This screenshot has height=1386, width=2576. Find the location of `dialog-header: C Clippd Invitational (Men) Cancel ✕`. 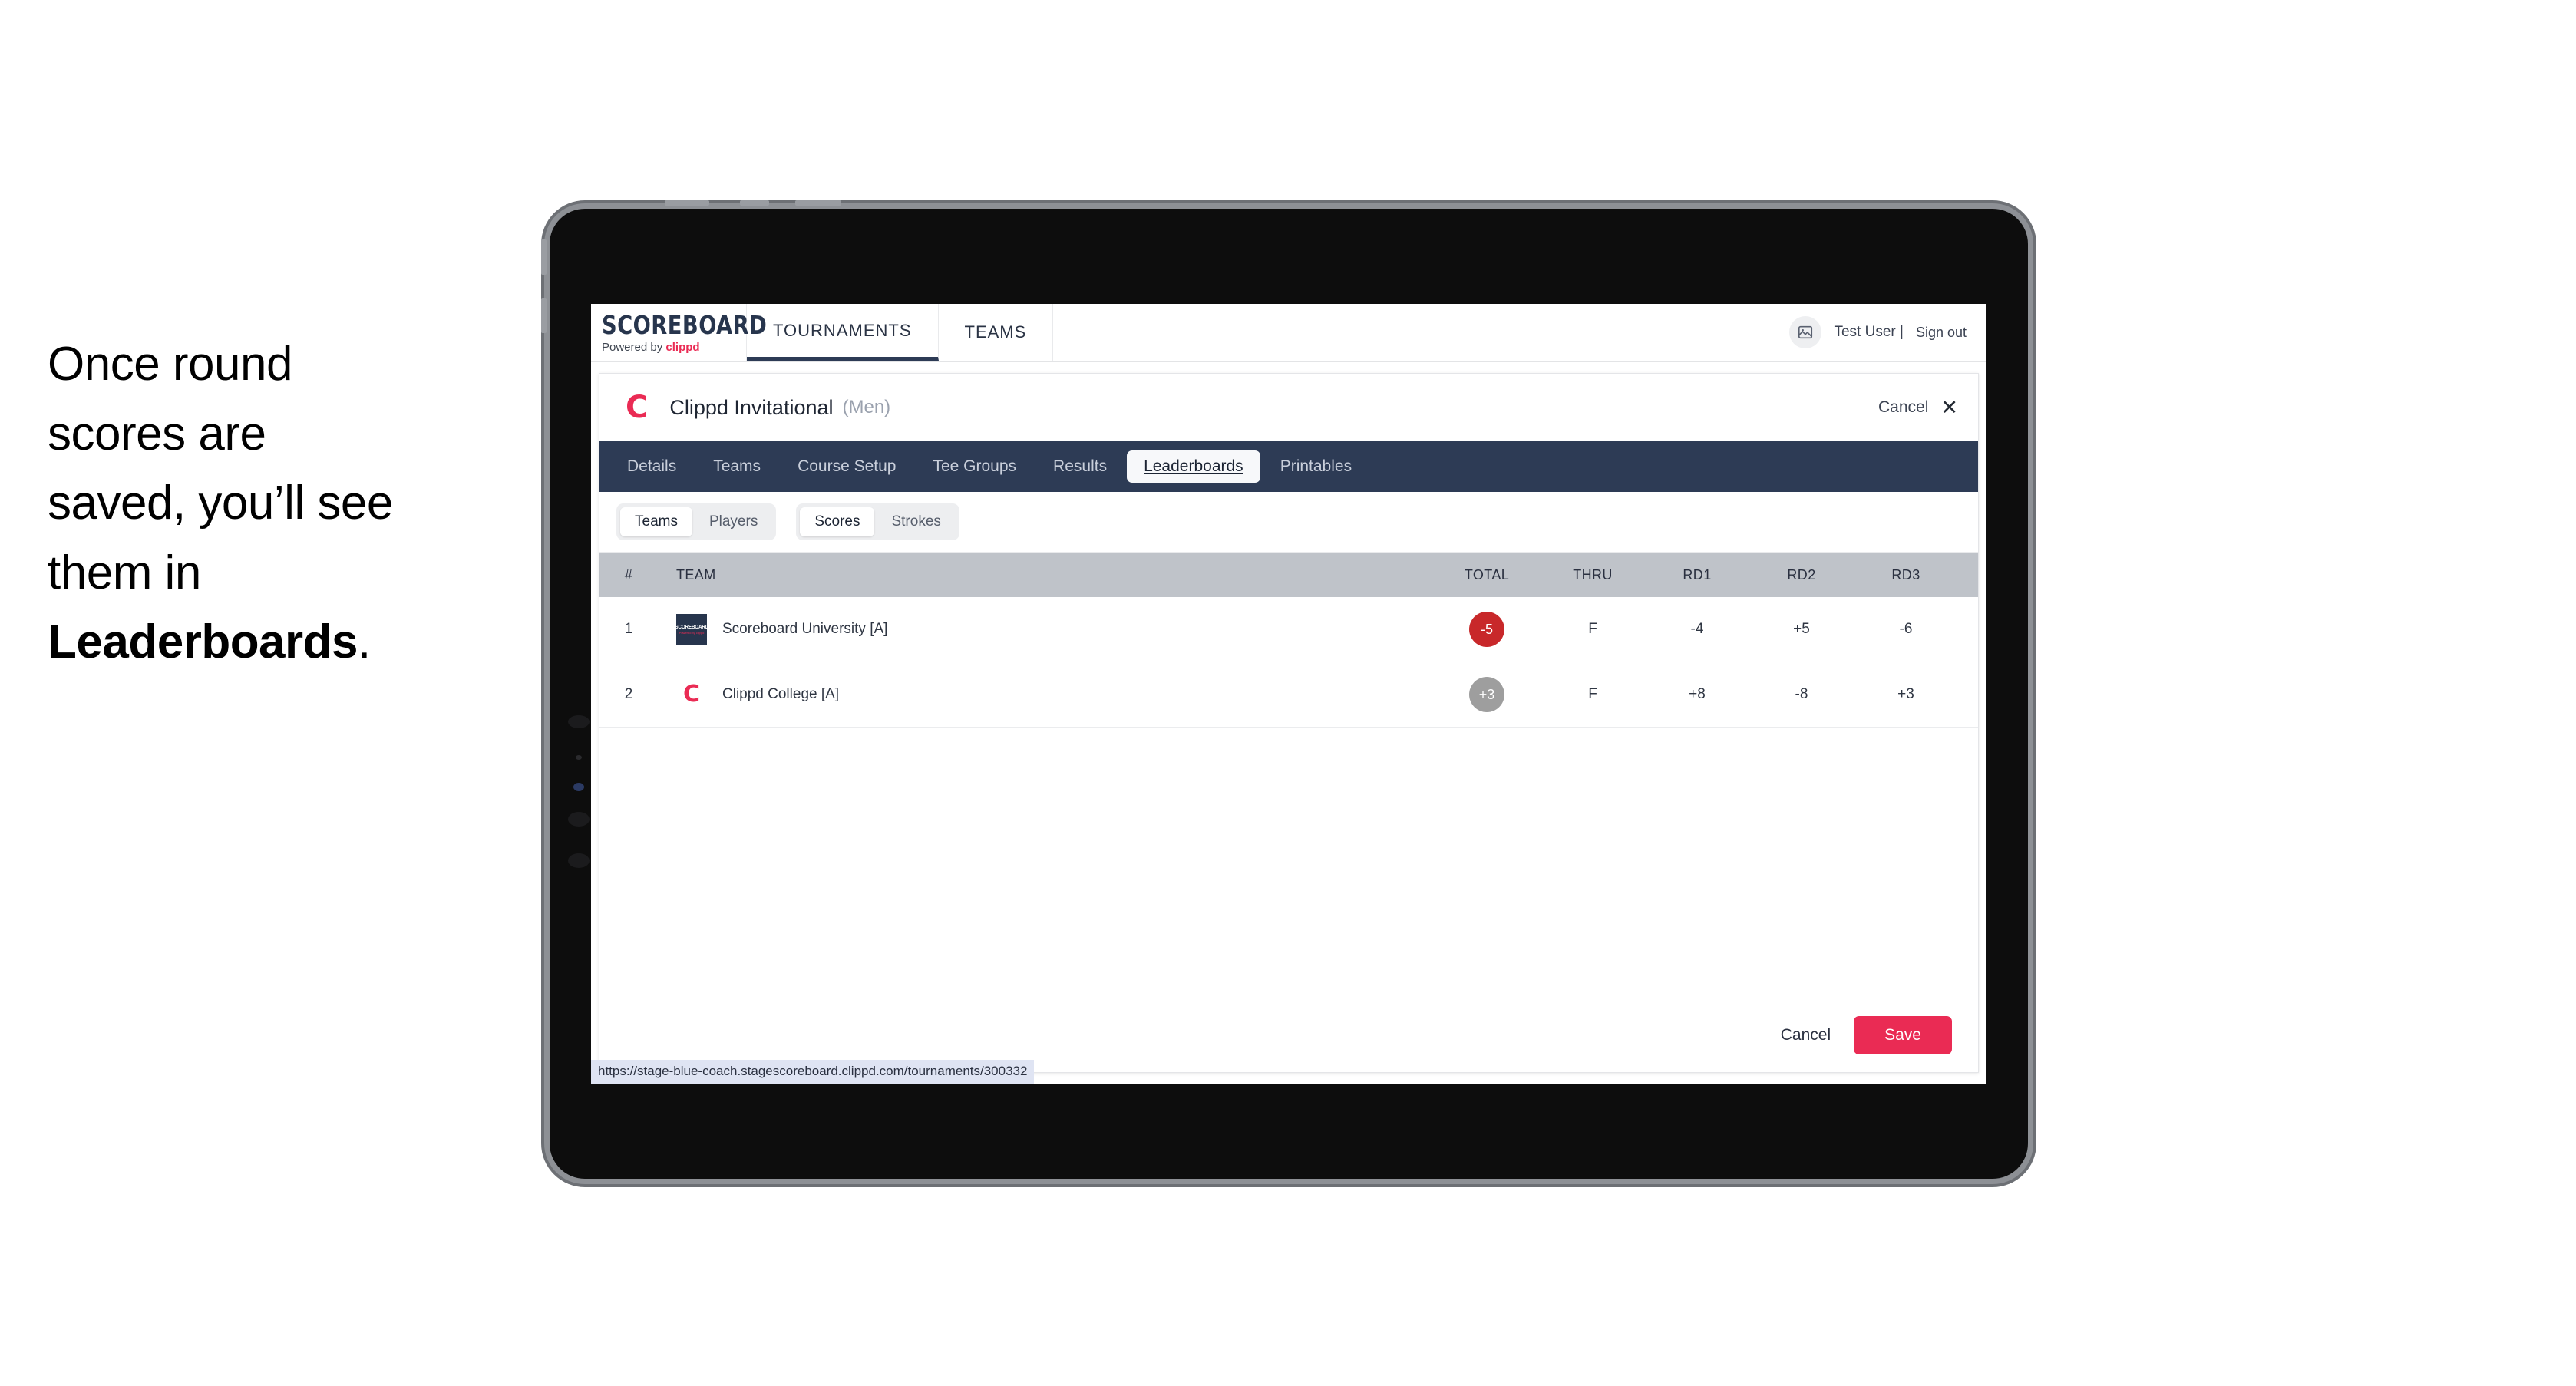

dialog-header: C Clippd Invitational (Men) Cancel ✕ is located at coordinates (1288, 407).